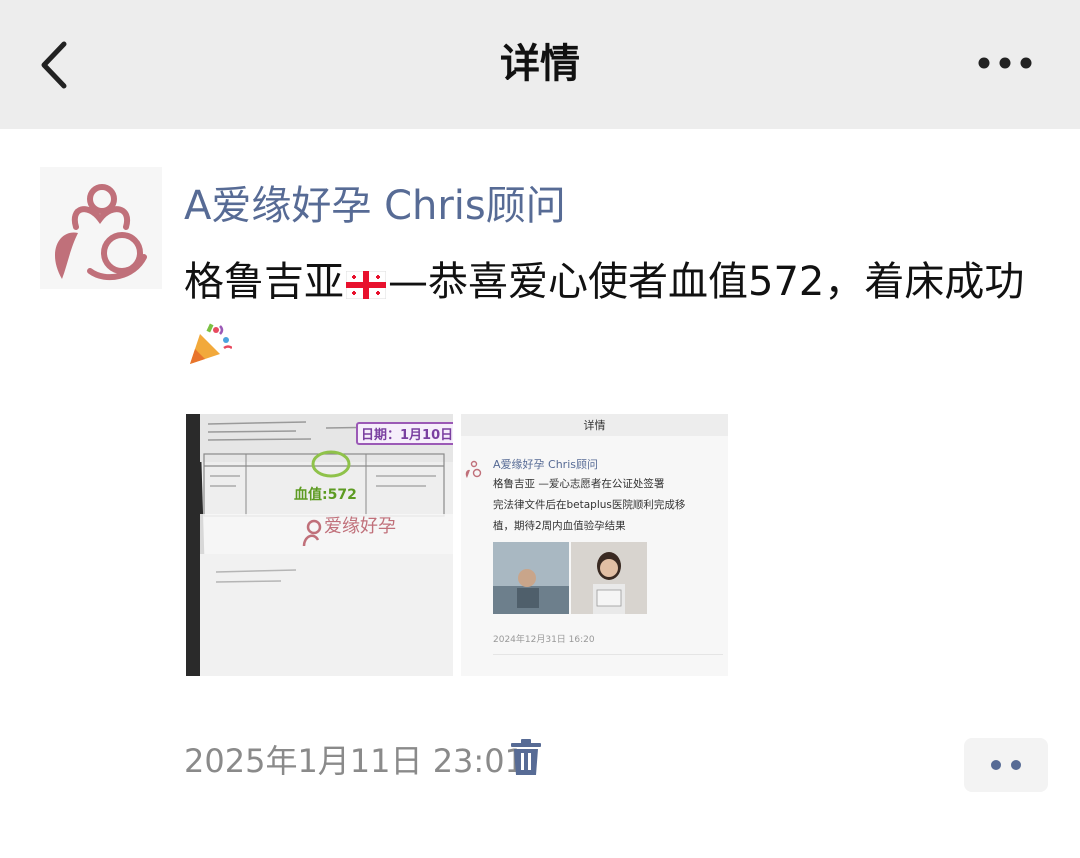 This screenshot has width=1080, height=858. I want to click on report-photo-graphic, so click(326, 545).